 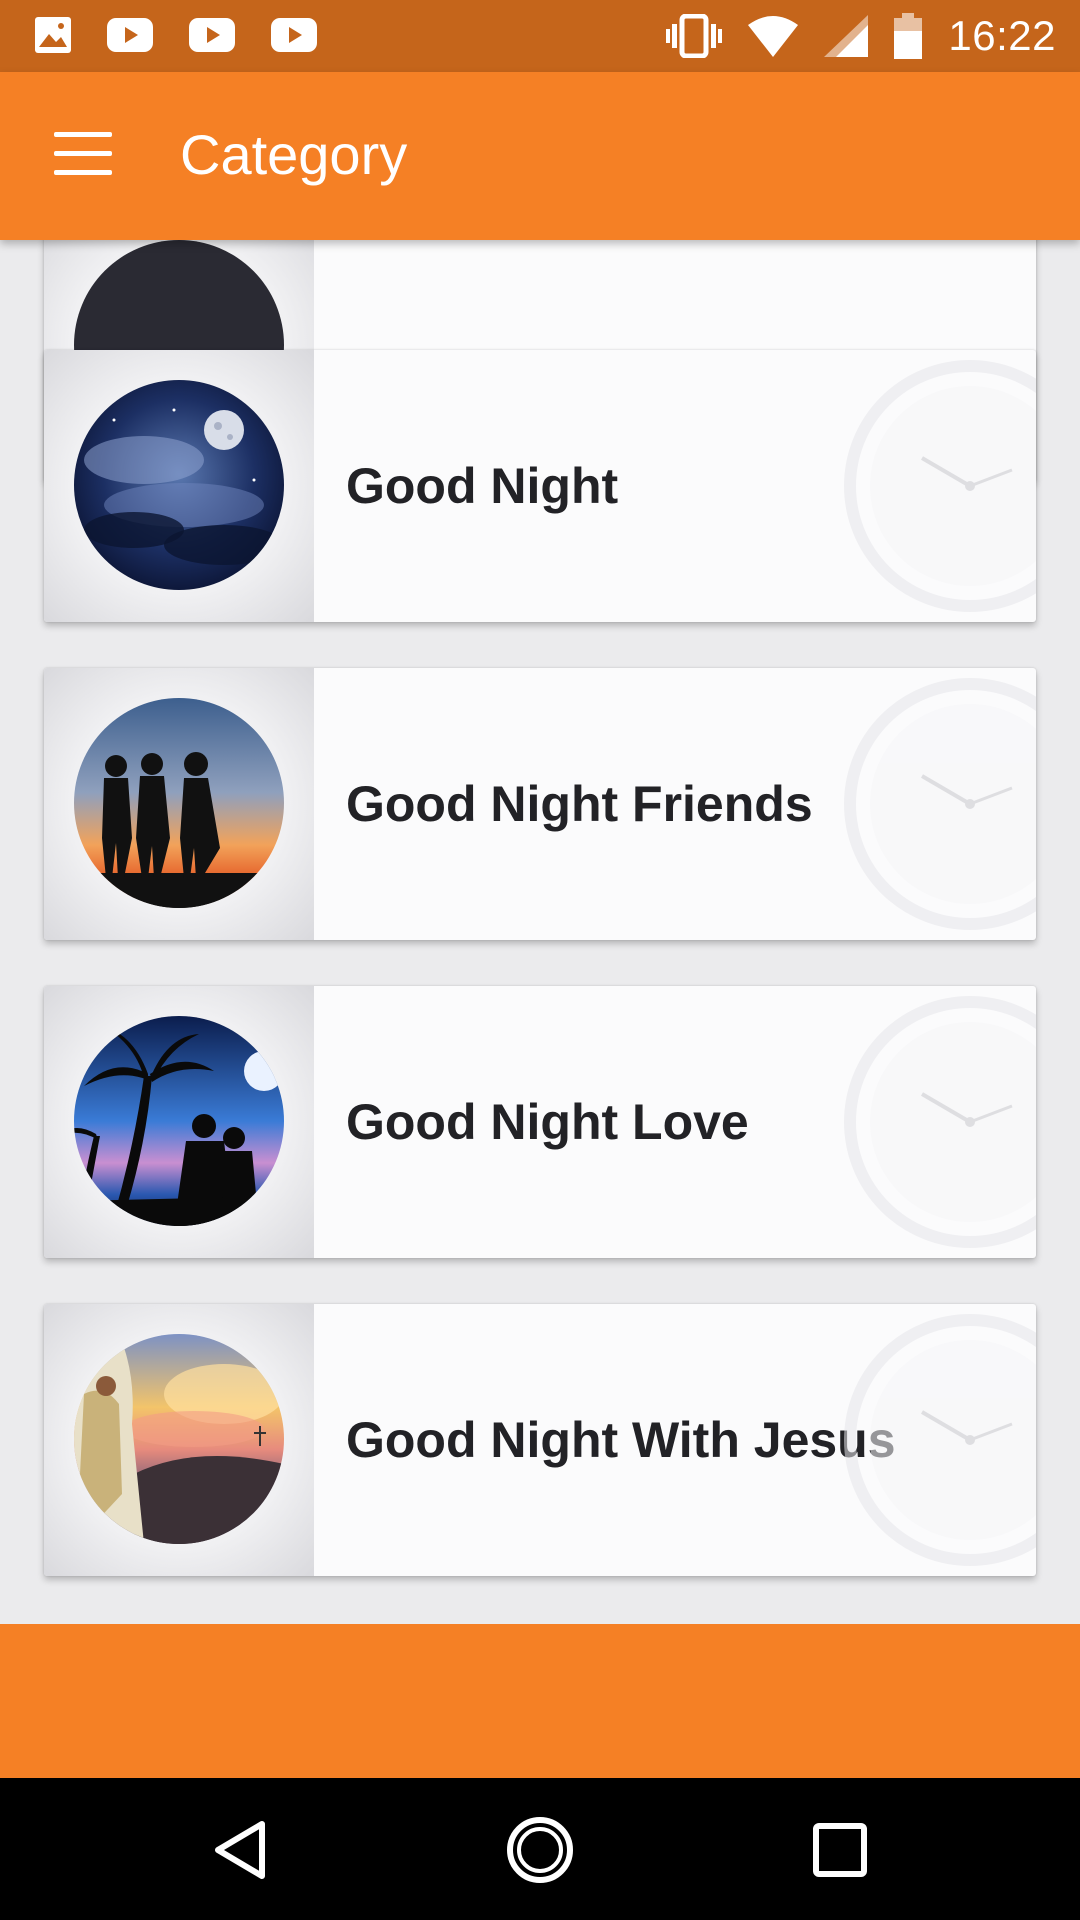 I want to click on jesus-painting-image, so click(x=179, y=1439).